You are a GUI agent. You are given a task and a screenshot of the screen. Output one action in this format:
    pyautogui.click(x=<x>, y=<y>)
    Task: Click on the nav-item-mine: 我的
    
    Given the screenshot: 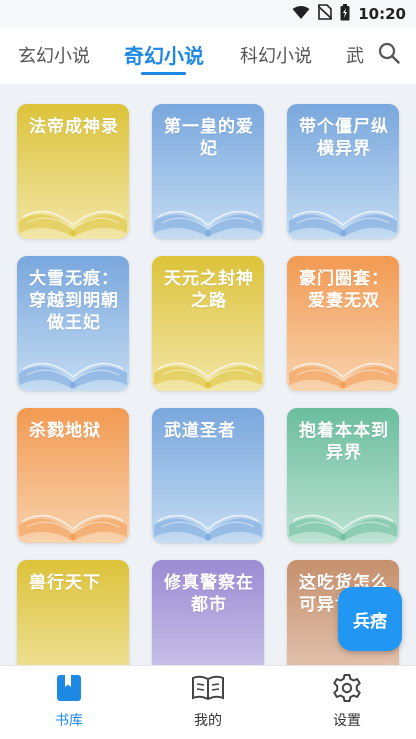 What is the action you would take?
    pyautogui.click(x=208, y=702)
    